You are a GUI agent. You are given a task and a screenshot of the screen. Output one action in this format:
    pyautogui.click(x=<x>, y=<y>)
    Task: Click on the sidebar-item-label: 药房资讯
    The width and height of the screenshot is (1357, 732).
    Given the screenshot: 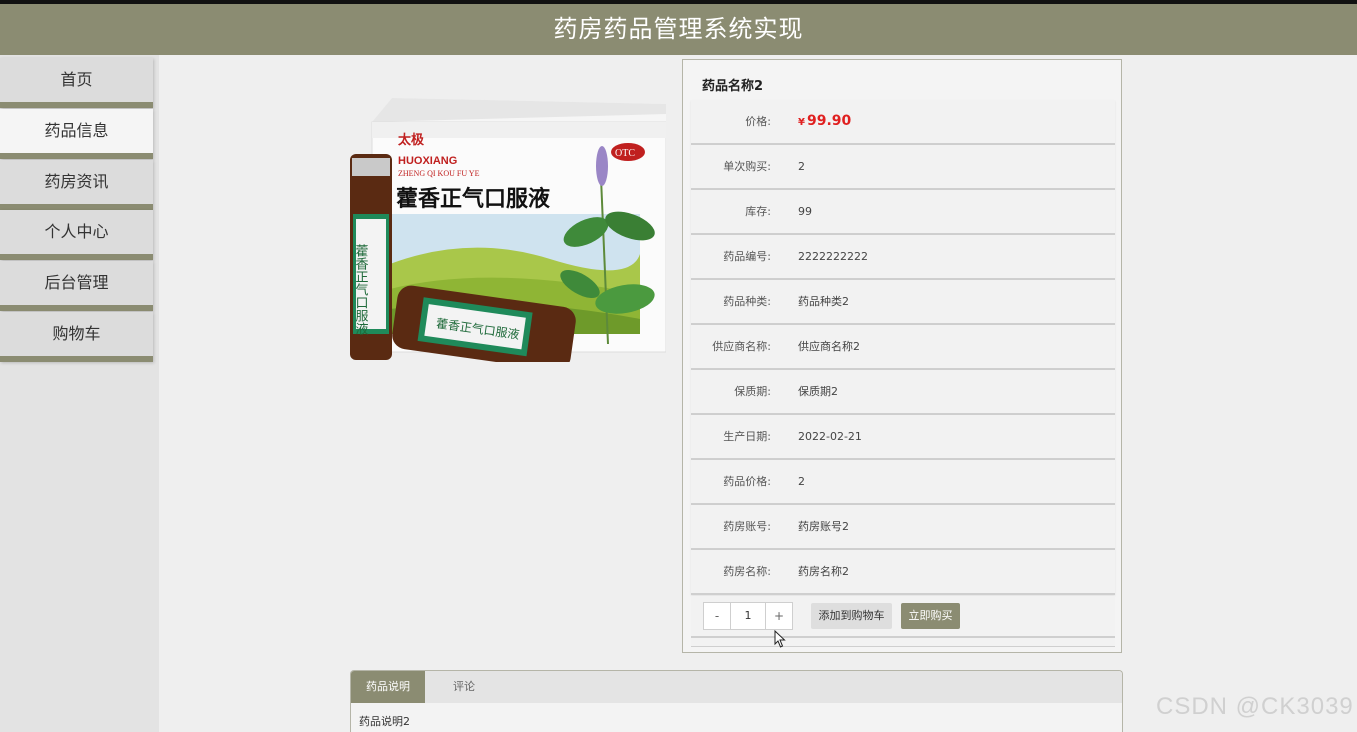 What is the action you would take?
    pyautogui.click(x=76, y=181)
    